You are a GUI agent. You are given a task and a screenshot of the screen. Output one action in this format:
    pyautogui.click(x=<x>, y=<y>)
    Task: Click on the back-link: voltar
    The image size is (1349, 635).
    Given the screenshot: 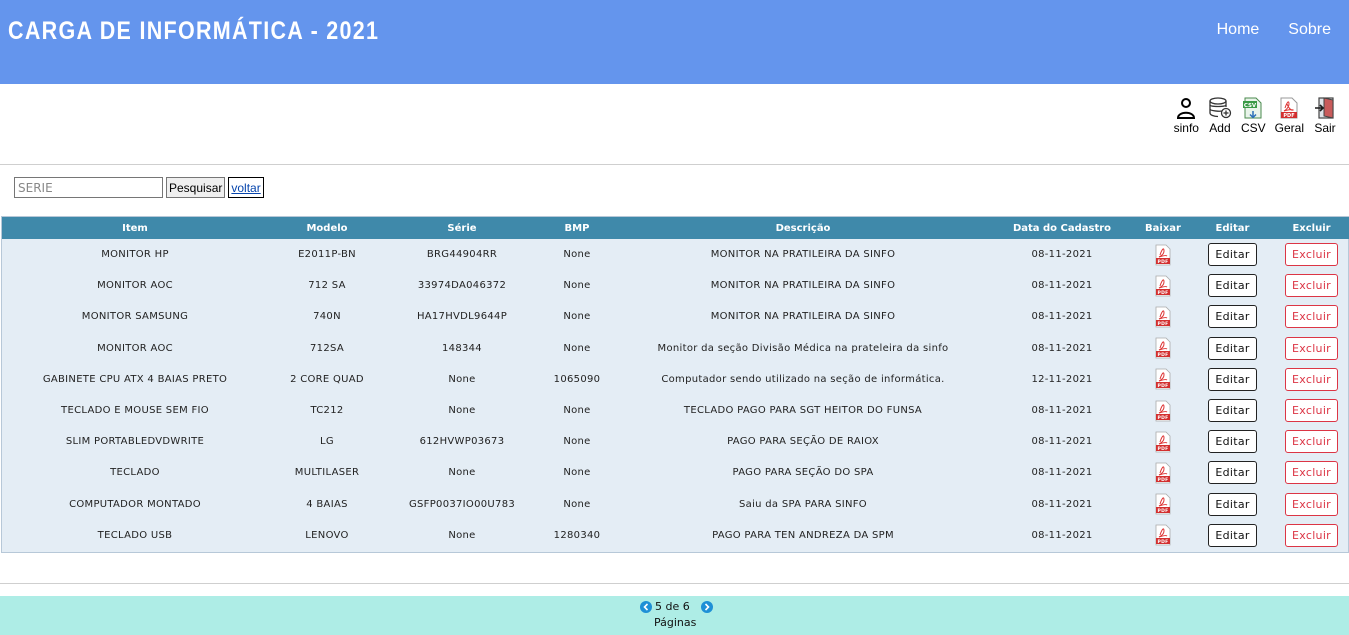 What is the action you would take?
    pyautogui.click(x=246, y=187)
    